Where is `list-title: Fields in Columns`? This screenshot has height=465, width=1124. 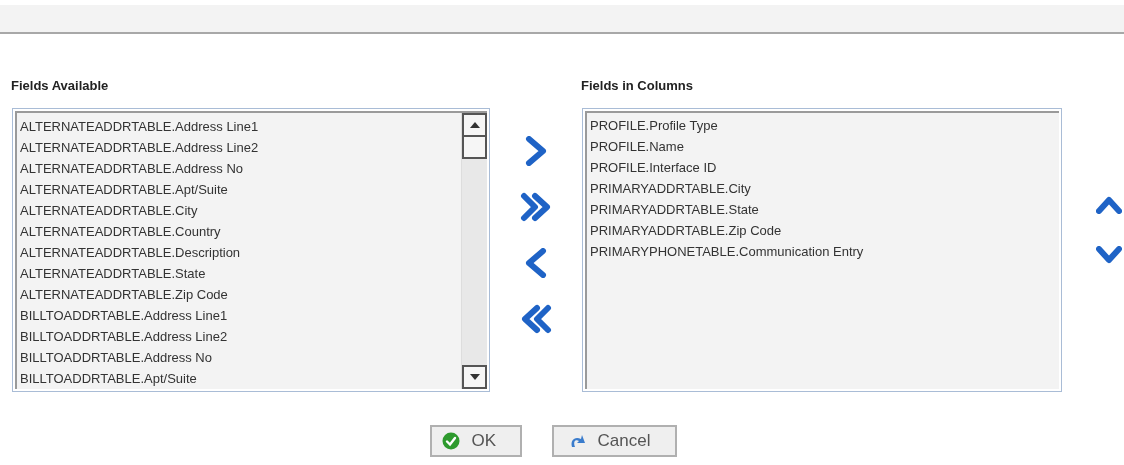 list-title: Fields in Columns is located at coordinates (637, 86).